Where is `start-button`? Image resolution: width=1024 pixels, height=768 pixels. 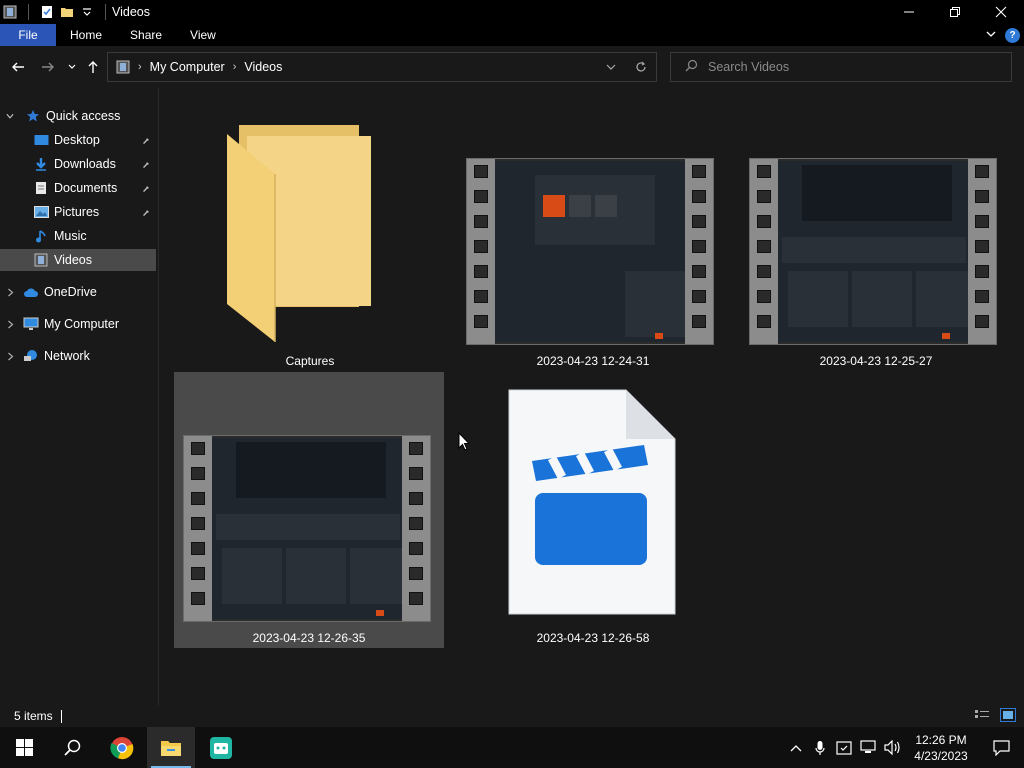 start-button is located at coordinates (24, 747).